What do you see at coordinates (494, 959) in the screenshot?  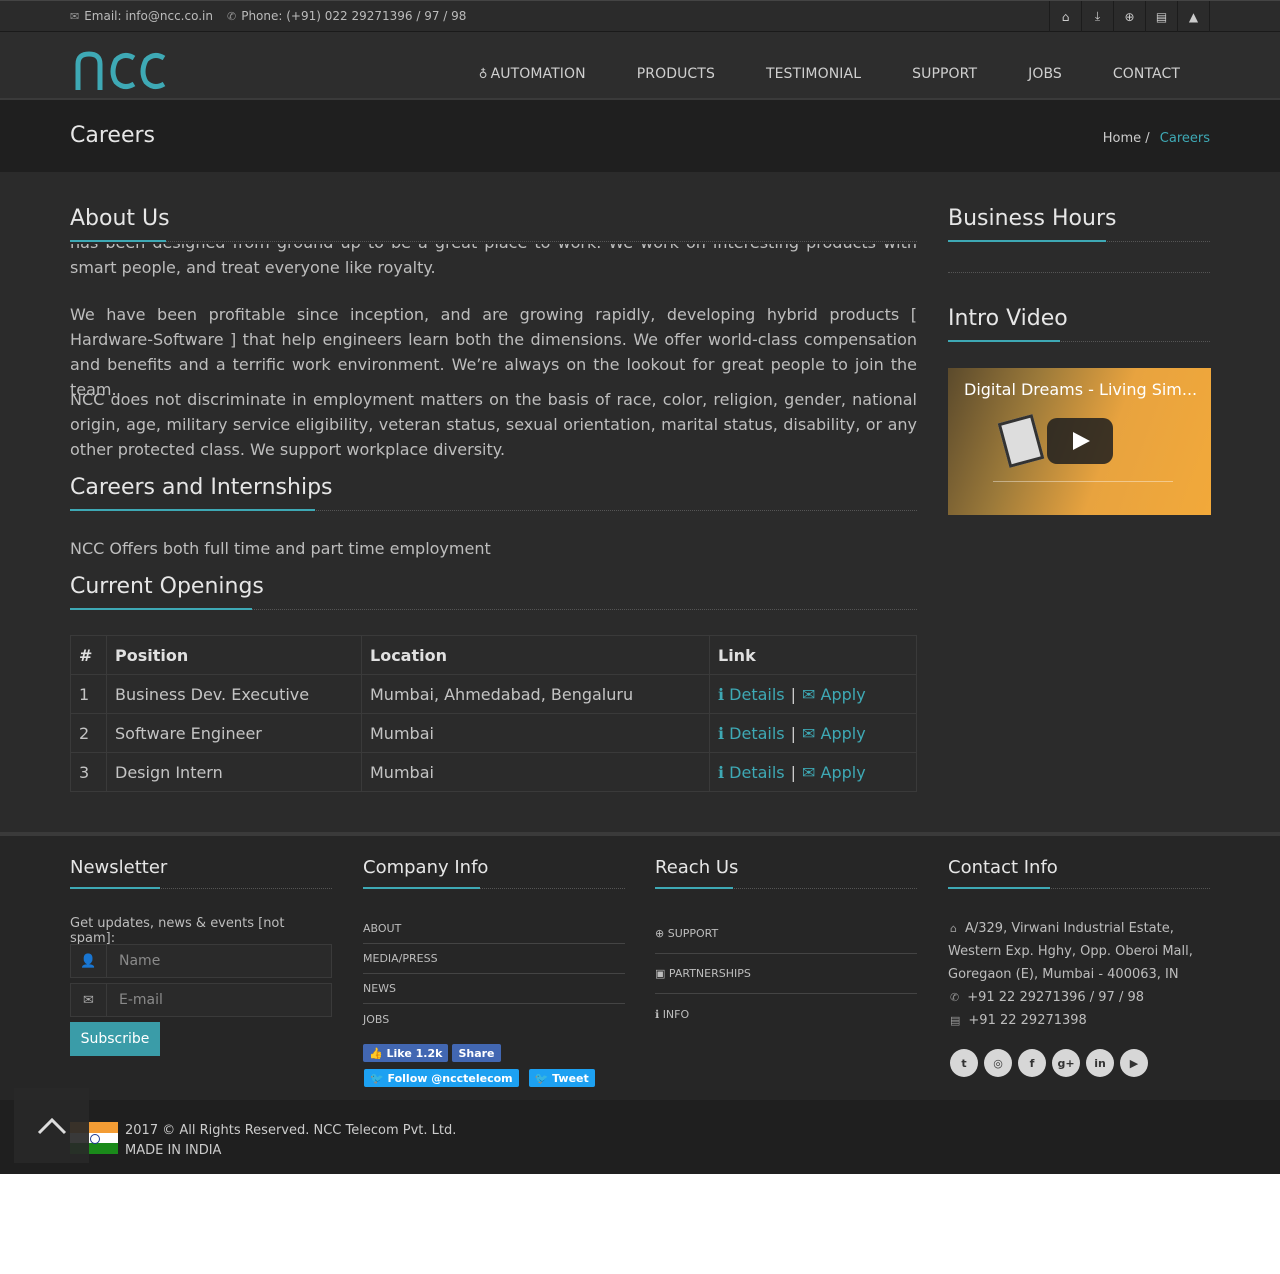 I see `company-link-media: MEDIA/PRESS` at bounding box center [494, 959].